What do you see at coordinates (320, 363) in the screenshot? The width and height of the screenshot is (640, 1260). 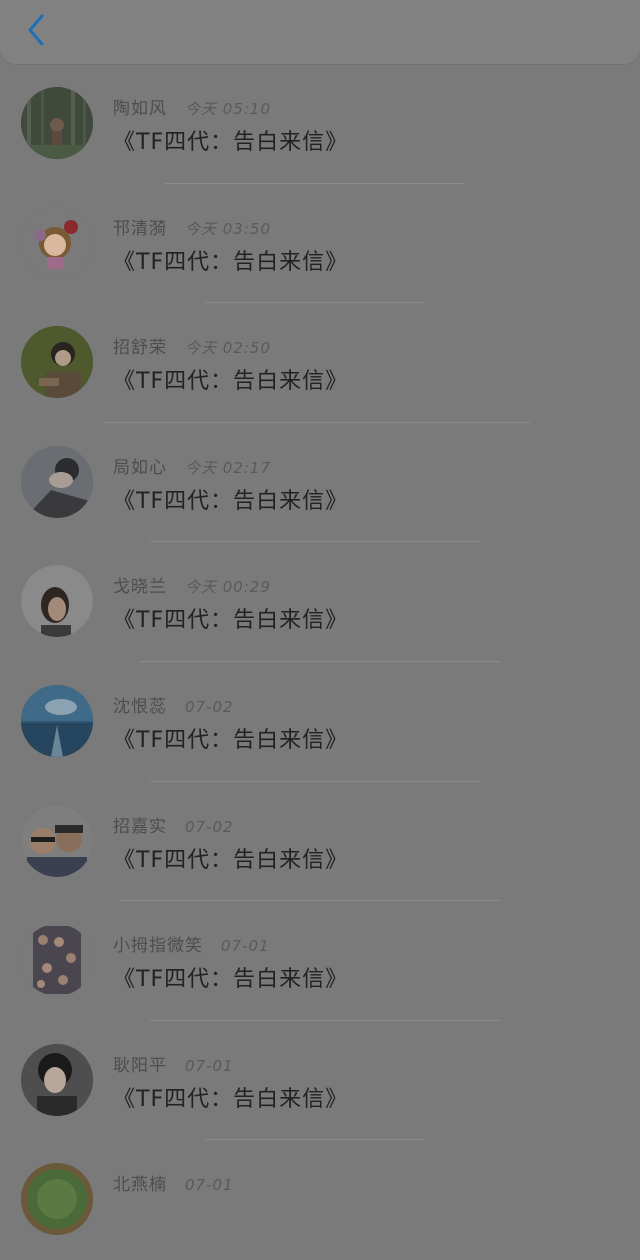 I see `list-item: 招舒荣 今天 02:50 《TF四代：告白来信》` at bounding box center [320, 363].